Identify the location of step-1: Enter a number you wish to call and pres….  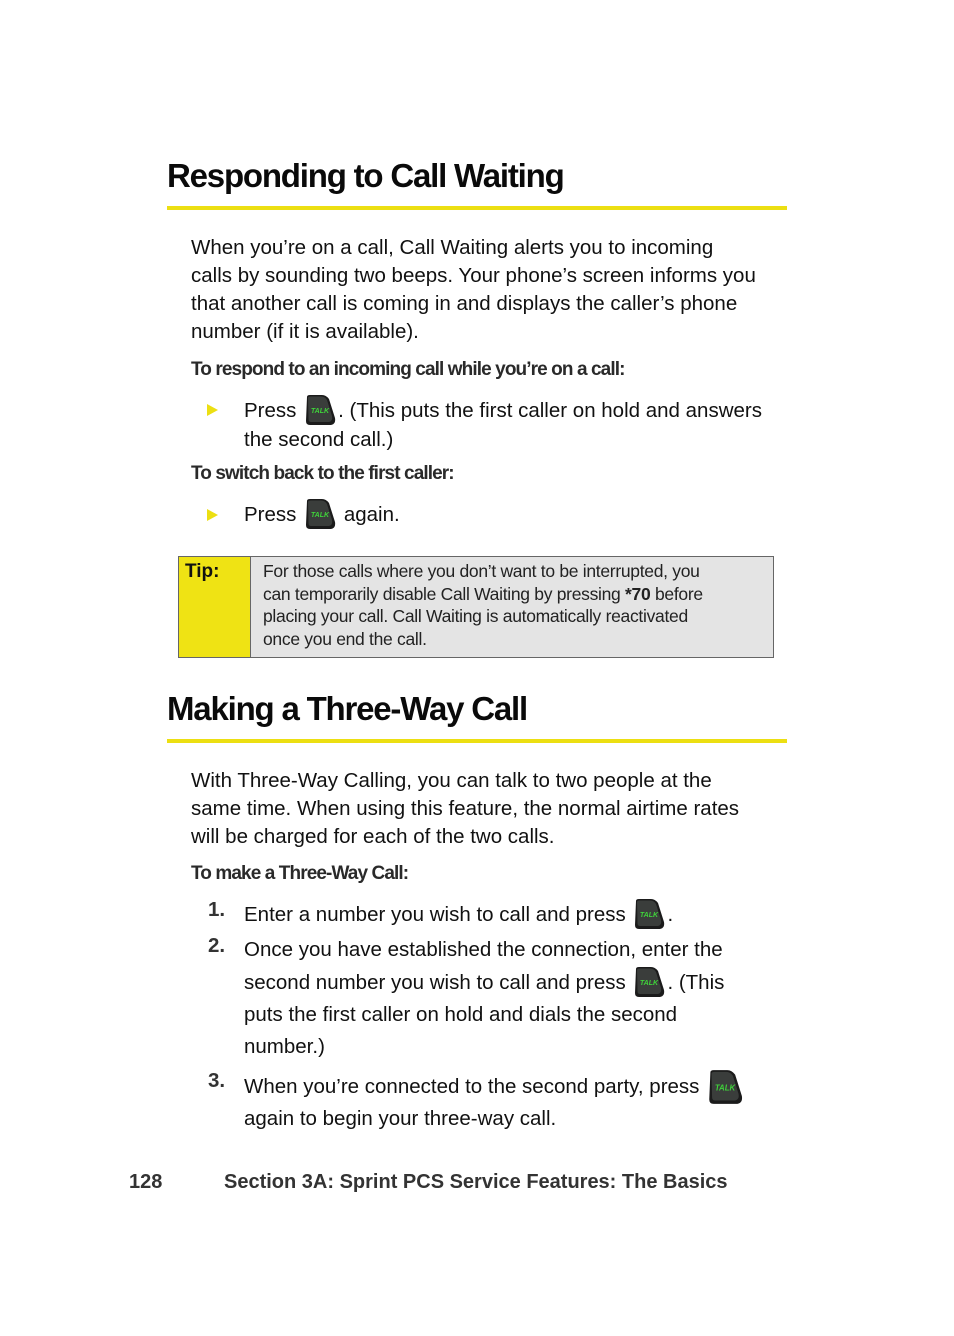
(458, 914).